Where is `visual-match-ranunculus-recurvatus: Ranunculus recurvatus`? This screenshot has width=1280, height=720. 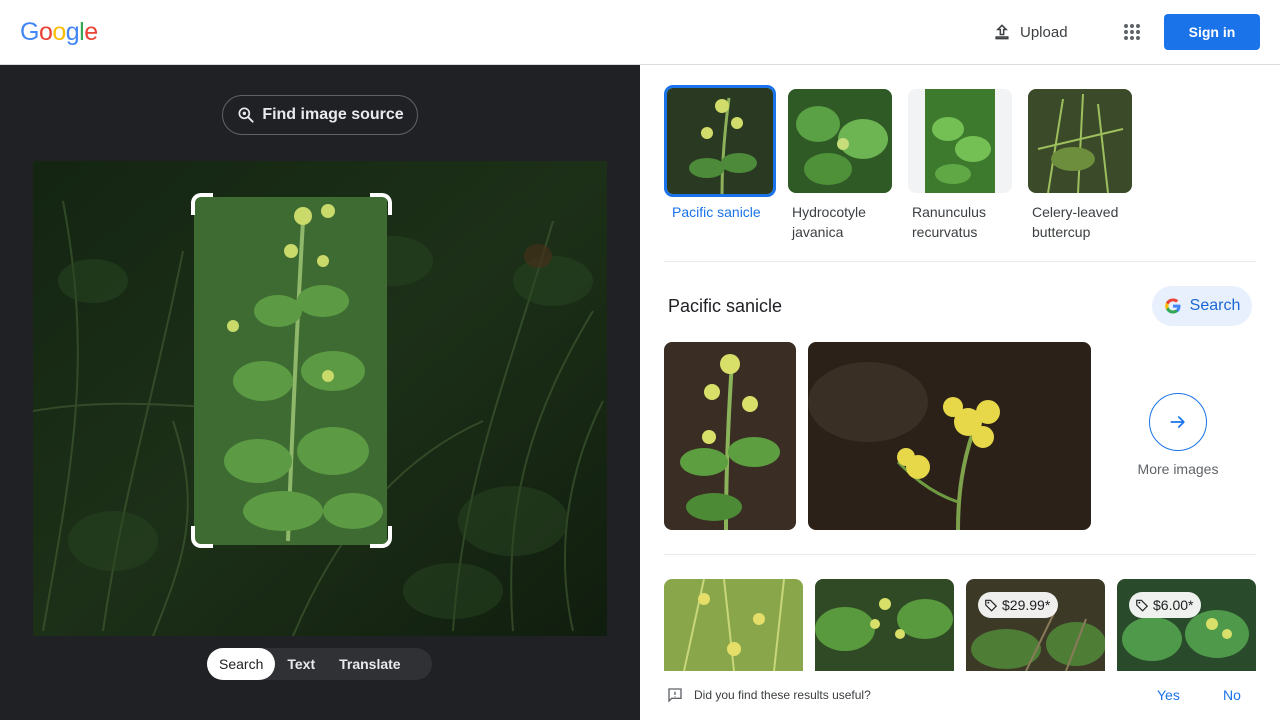 visual-match-ranunculus-recurvatus: Ranunculus recurvatus is located at coordinates (964, 165).